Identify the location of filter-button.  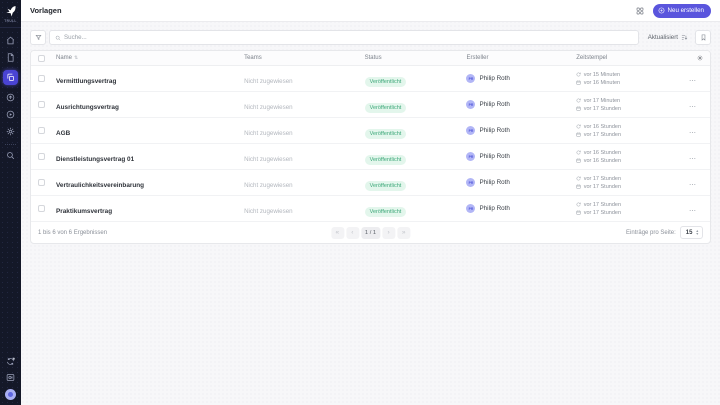
(38, 37).